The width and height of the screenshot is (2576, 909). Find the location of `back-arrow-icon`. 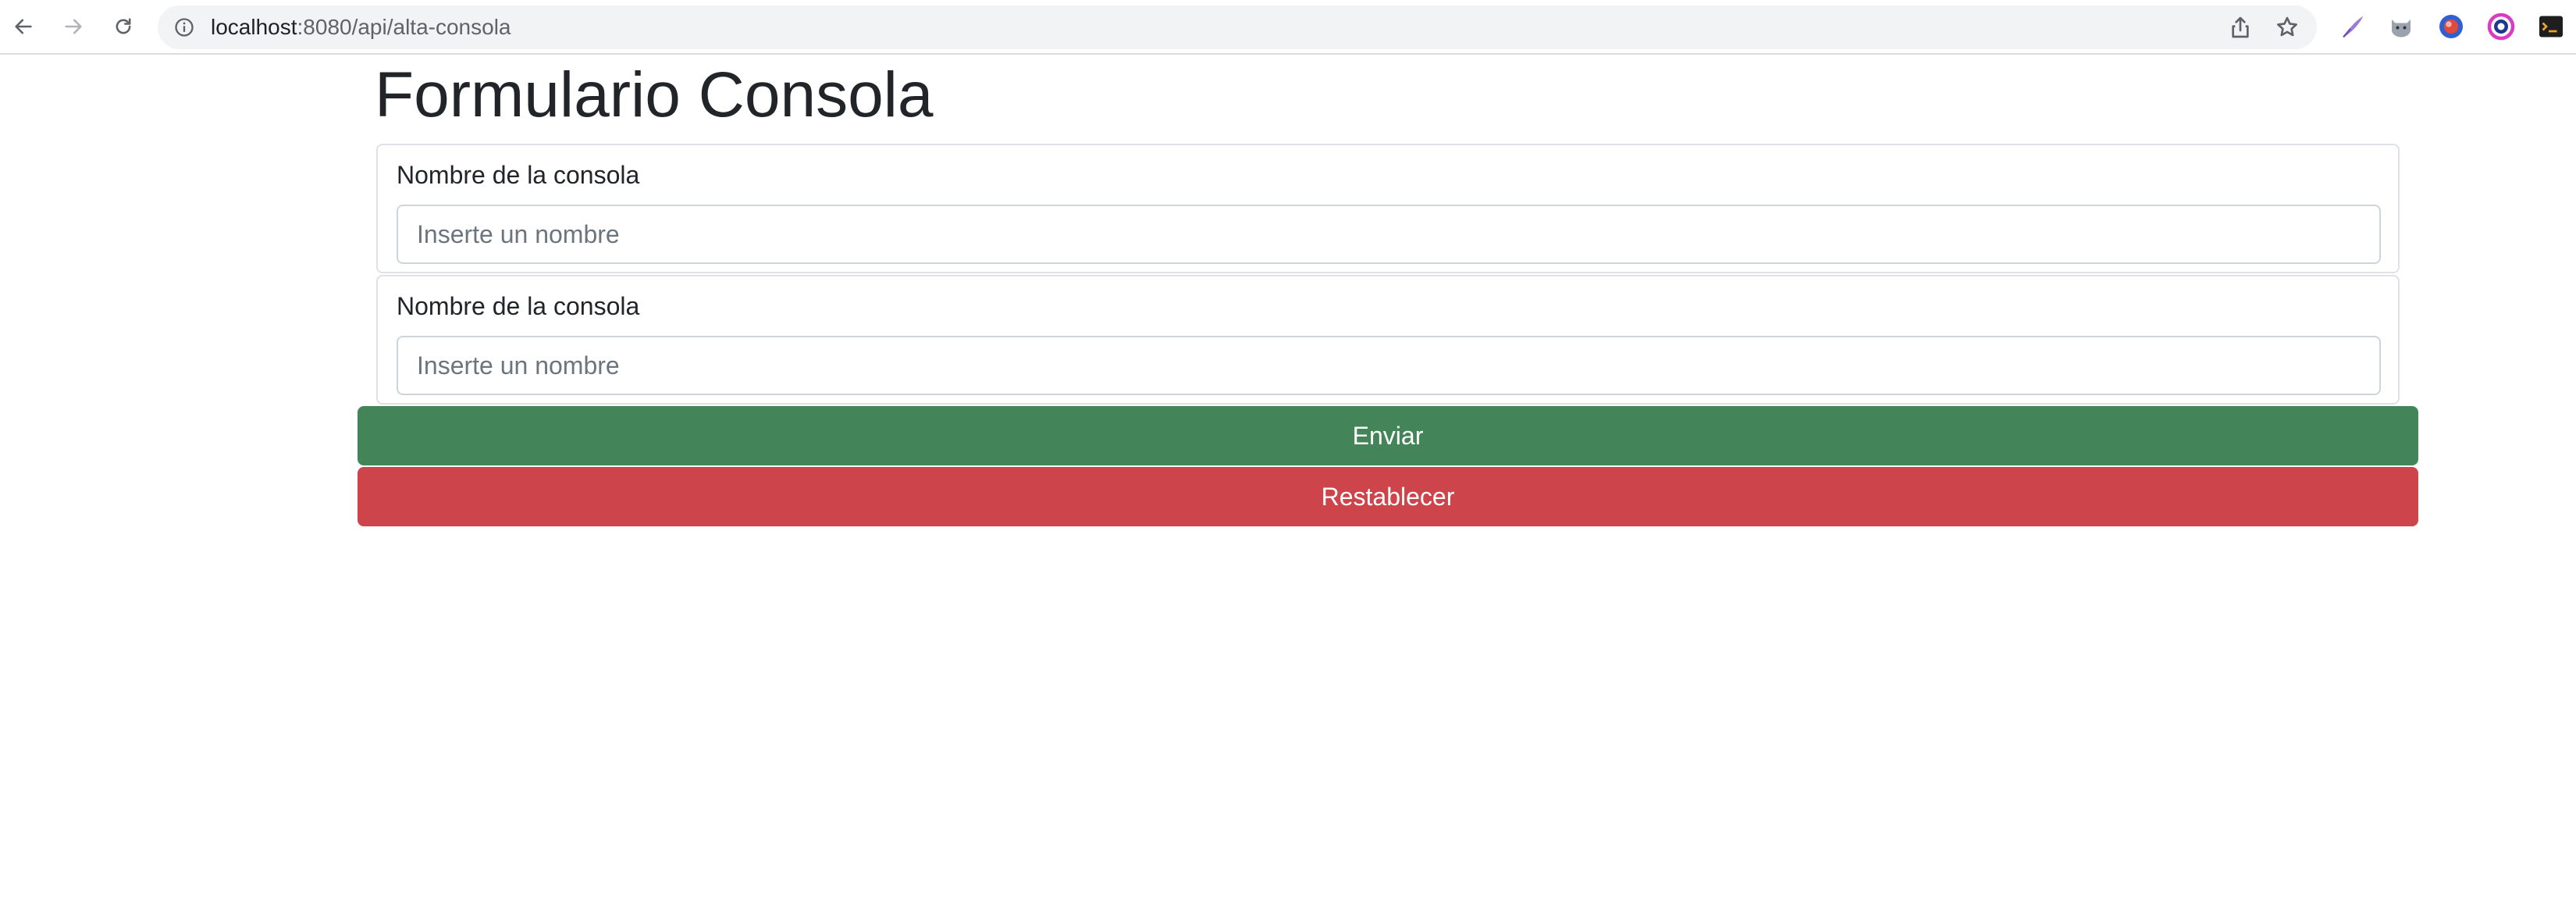

back-arrow-icon is located at coordinates (23, 26).